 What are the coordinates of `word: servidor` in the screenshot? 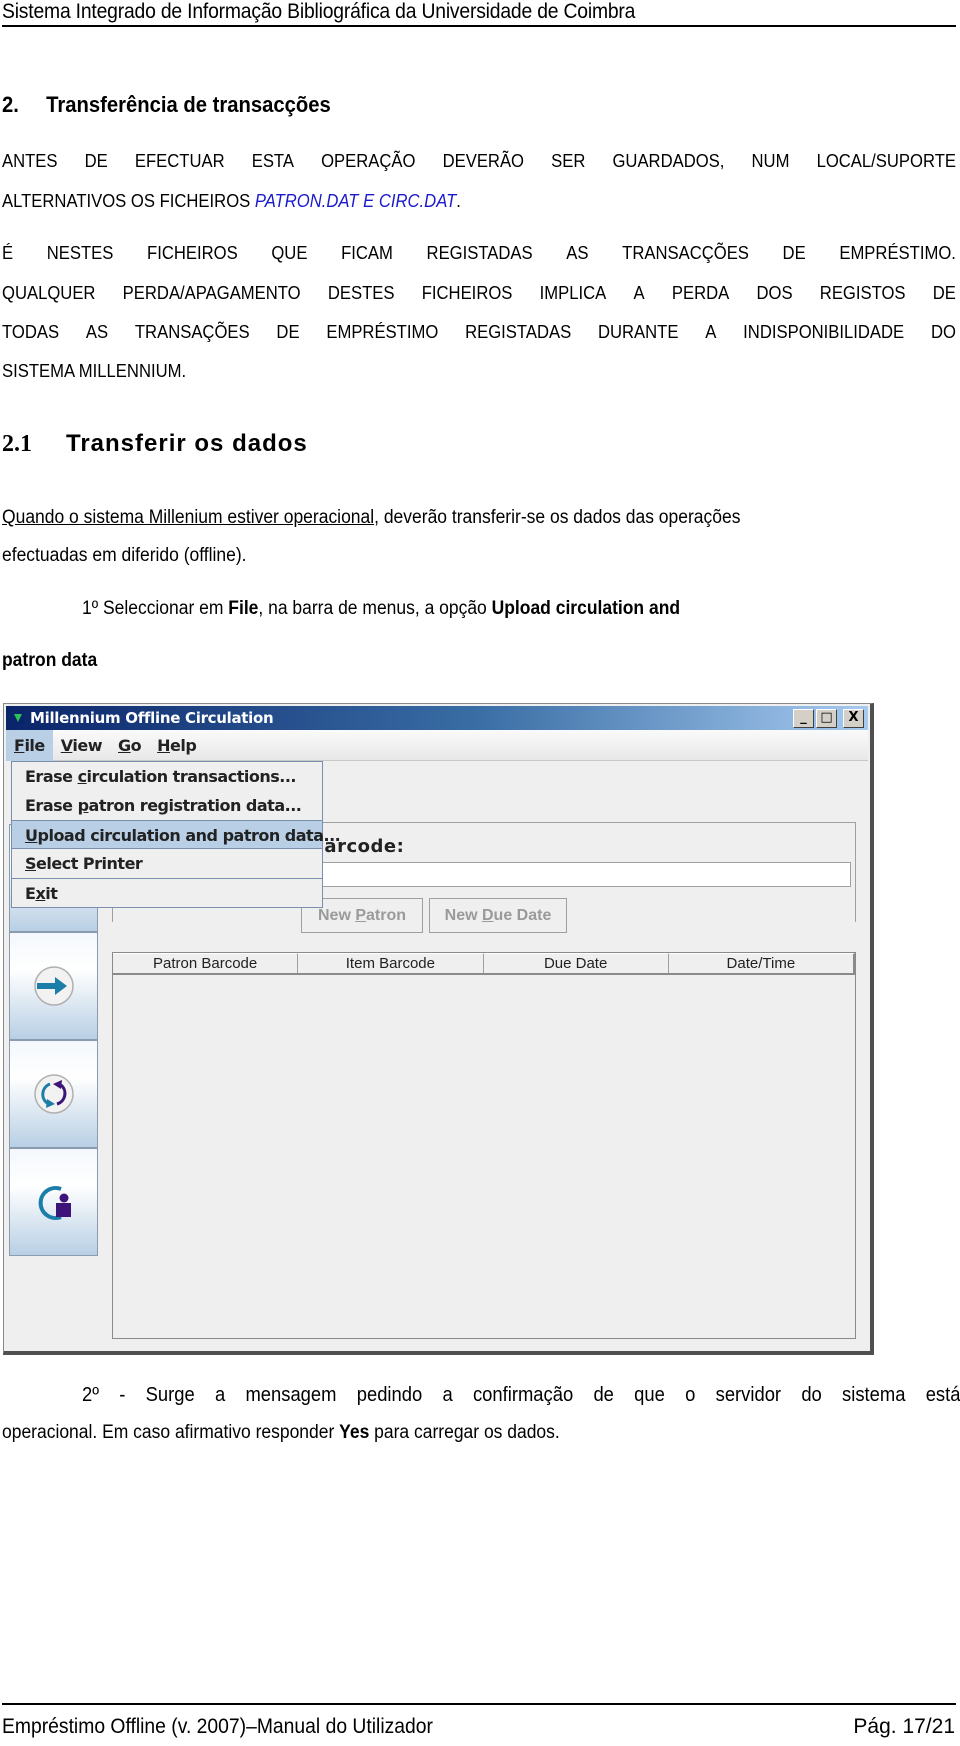 It's located at (748, 1395).